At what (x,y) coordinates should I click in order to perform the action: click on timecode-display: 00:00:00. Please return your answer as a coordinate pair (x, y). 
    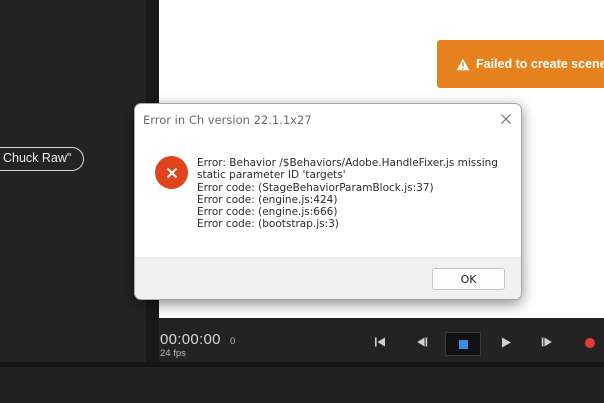
    Looking at the image, I should click on (190, 339).